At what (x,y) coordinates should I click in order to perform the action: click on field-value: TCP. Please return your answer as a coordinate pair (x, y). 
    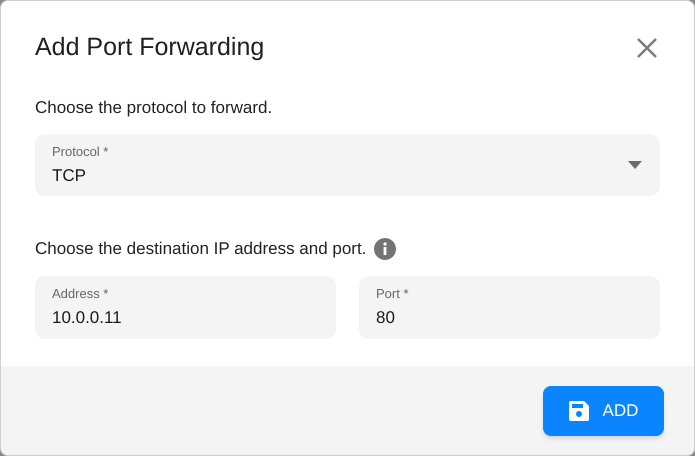
    Looking at the image, I should click on (69, 176).